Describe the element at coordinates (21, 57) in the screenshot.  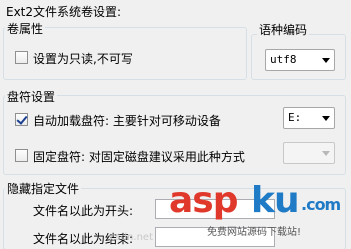
I see `readonly-checkbox` at that location.